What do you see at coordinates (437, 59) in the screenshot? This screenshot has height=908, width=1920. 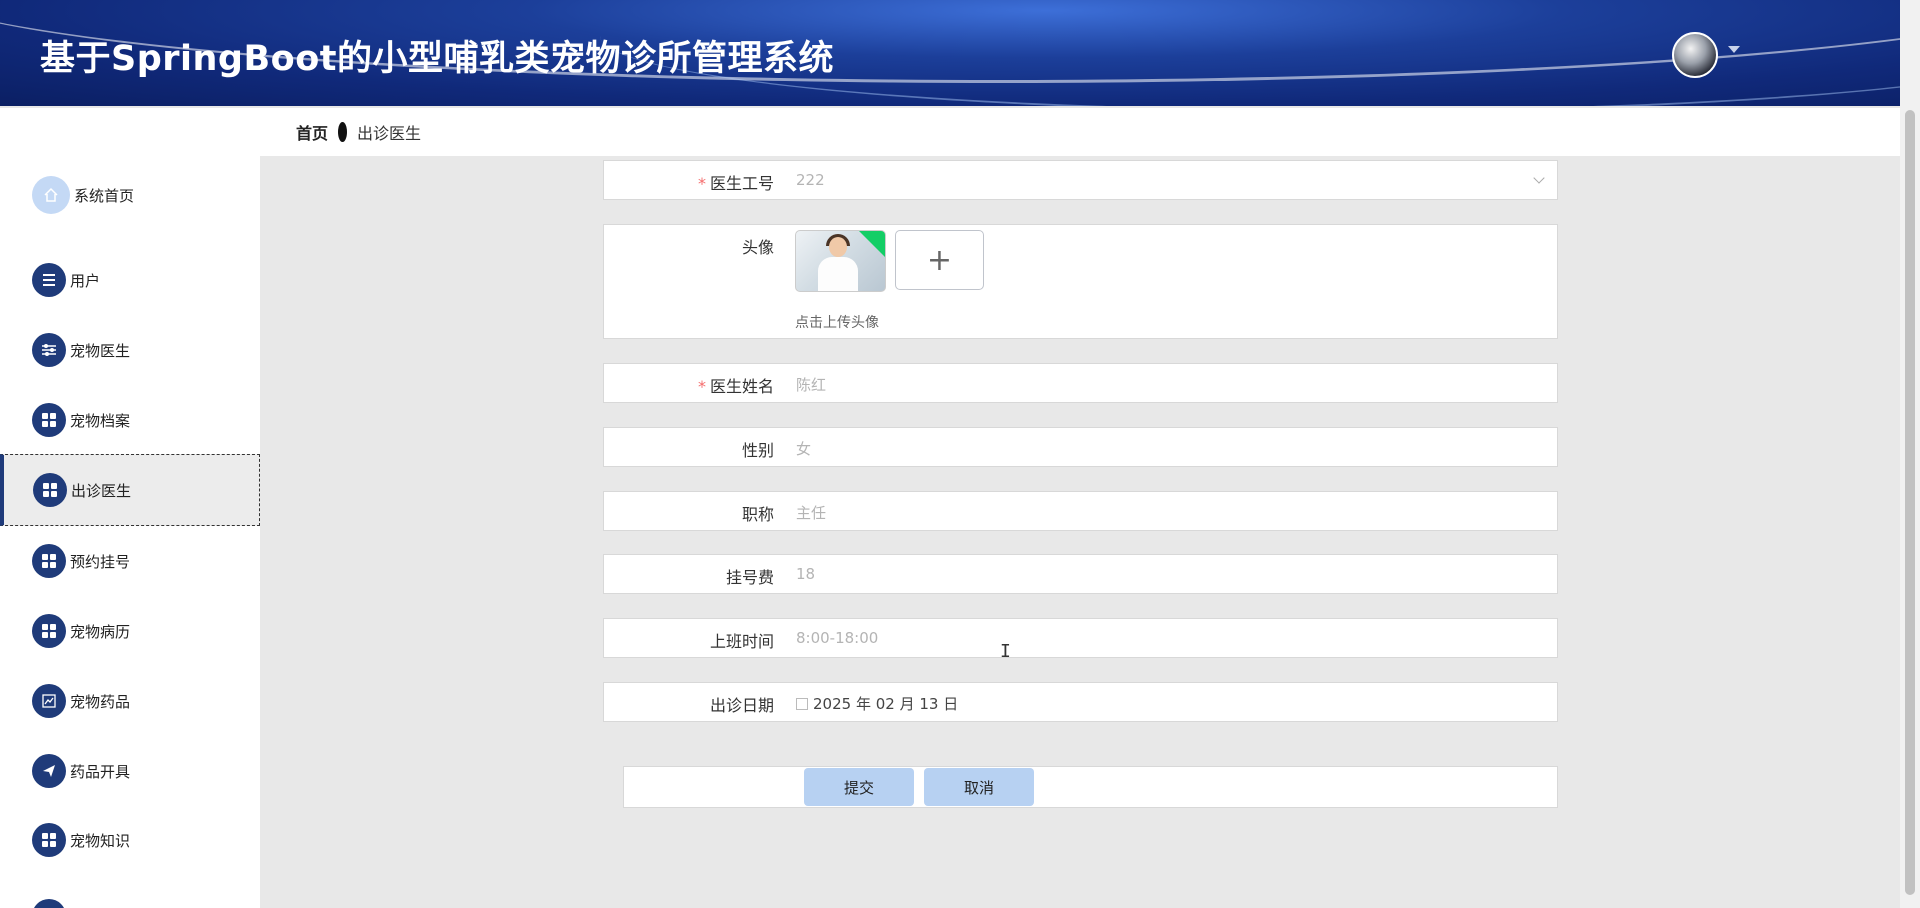 I see `app-title: 基于SpringBoot的小型哺乳类宠物诊所管理系统` at bounding box center [437, 59].